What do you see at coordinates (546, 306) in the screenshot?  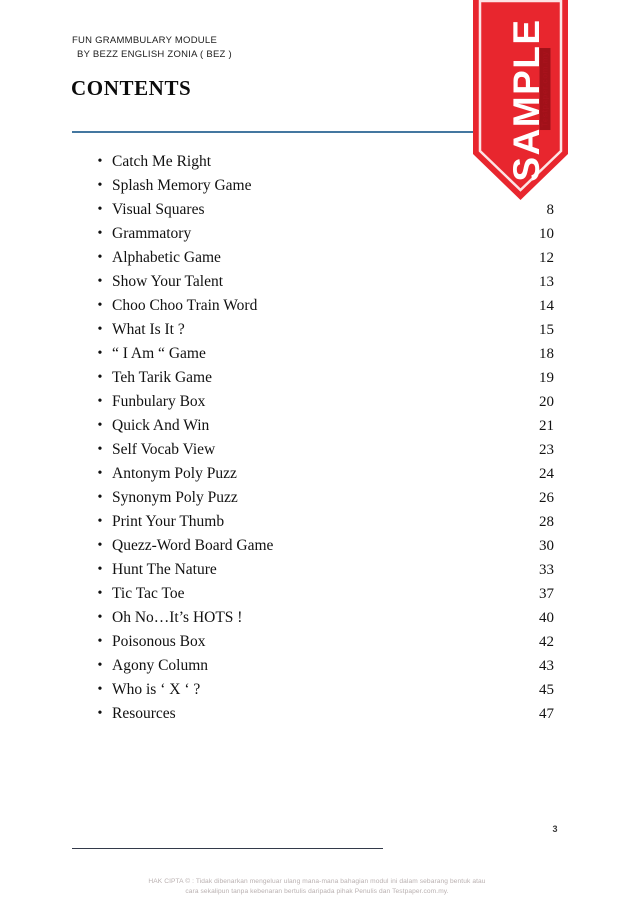 I see `toc-entry-page-number: 14` at bounding box center [546, 306].